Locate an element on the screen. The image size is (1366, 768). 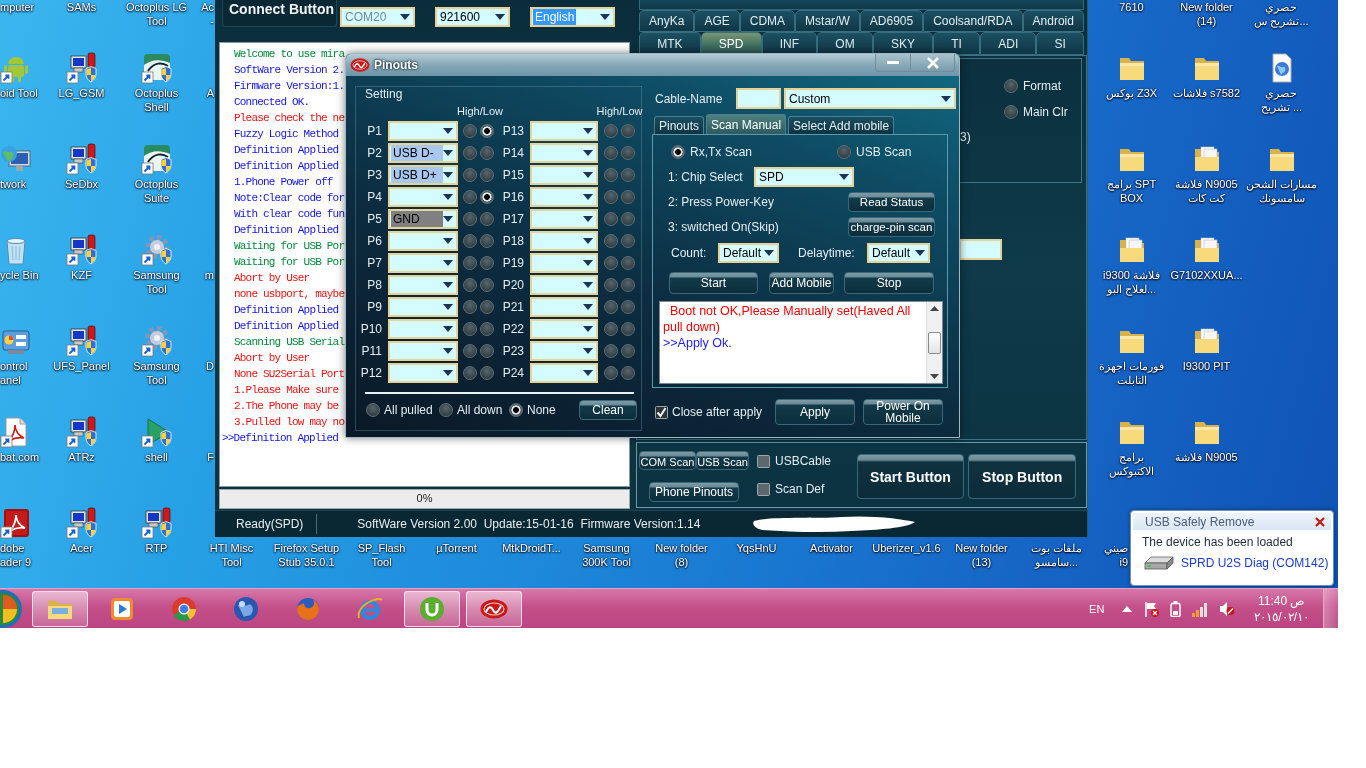
scan-button: USB Scan is located at coordinates (722, 460).